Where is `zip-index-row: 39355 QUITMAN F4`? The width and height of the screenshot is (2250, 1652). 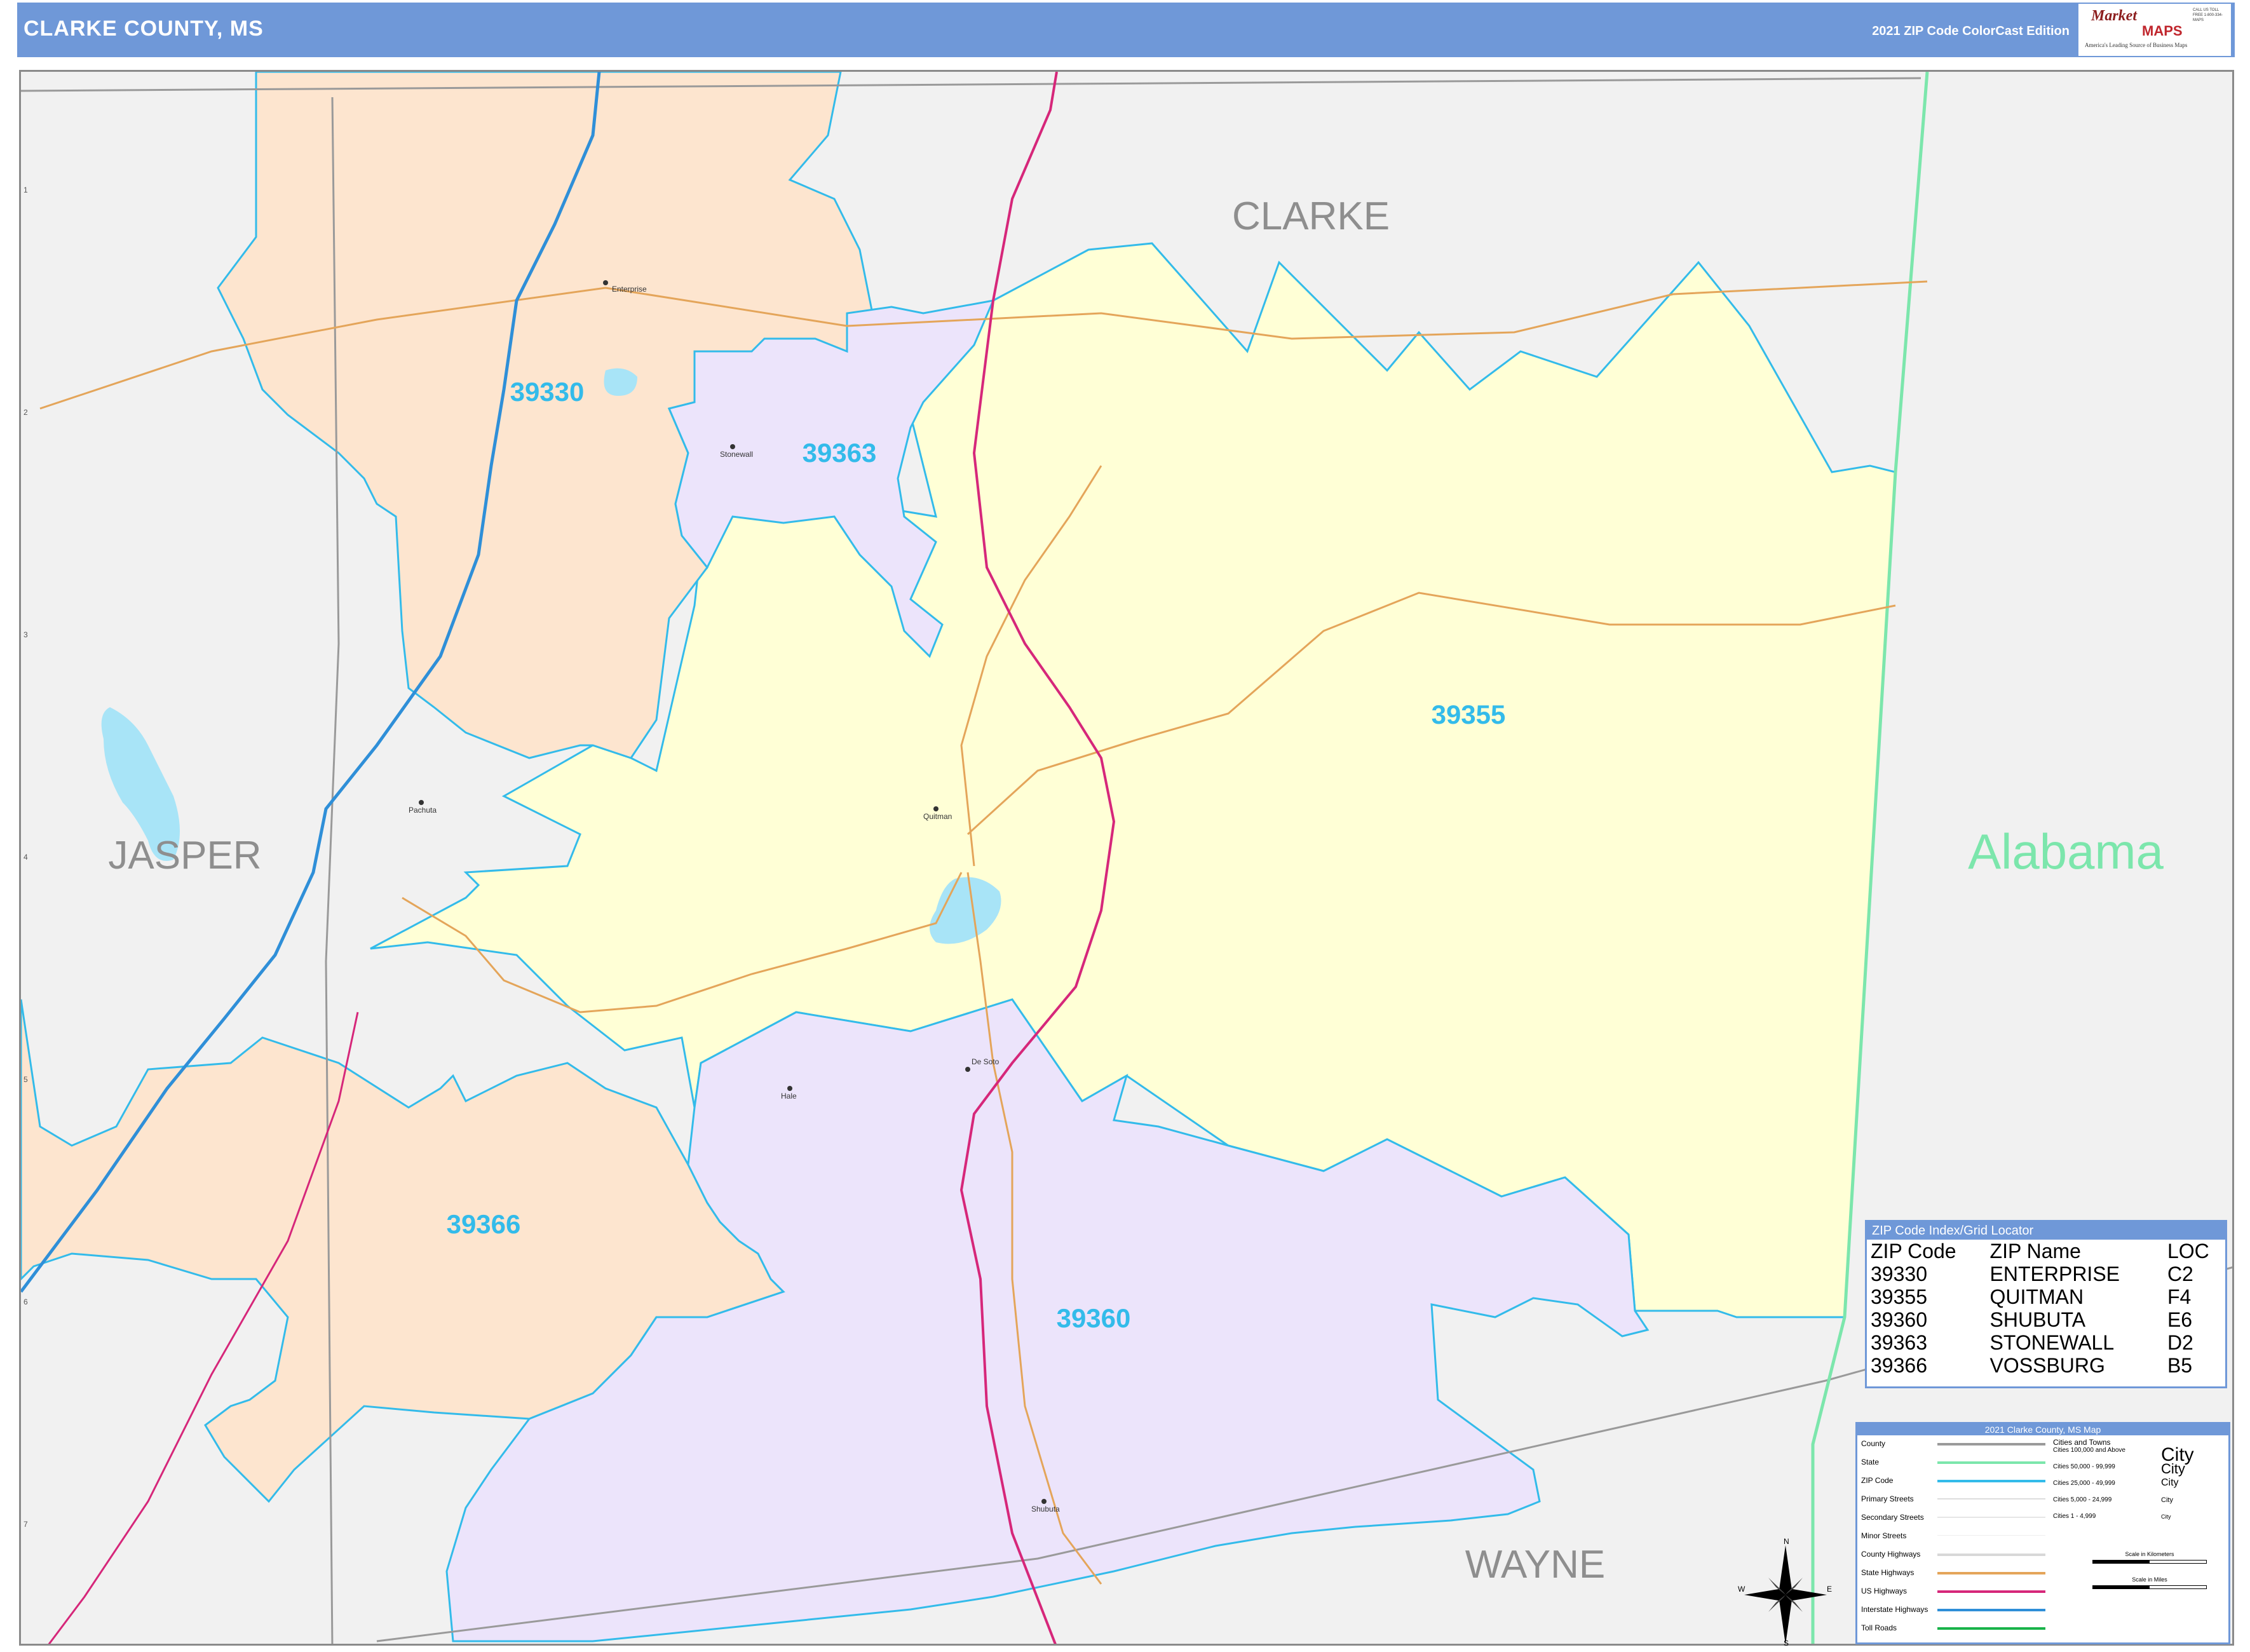
zip-index-row: 39355 QUITMAN F4 is located at coordinates (2047, 1296).